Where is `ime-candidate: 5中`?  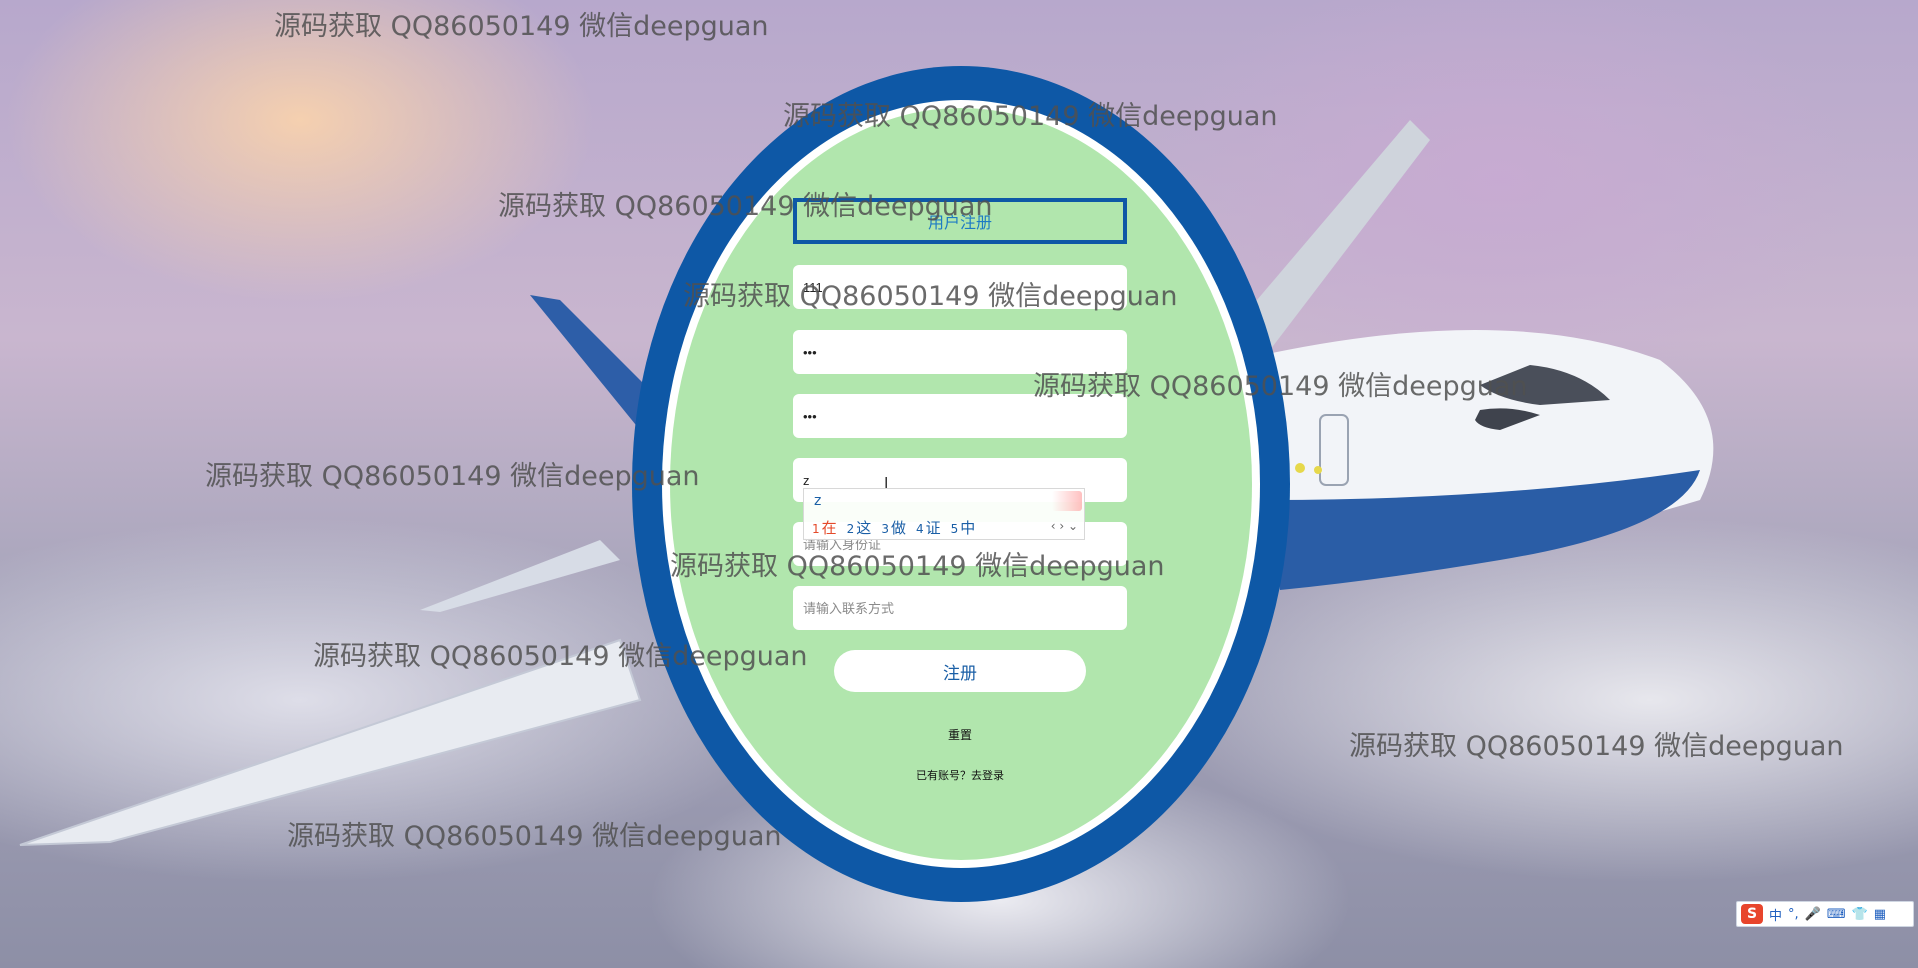
ime-candidate: 5中 is located at coordinates (963, 527).